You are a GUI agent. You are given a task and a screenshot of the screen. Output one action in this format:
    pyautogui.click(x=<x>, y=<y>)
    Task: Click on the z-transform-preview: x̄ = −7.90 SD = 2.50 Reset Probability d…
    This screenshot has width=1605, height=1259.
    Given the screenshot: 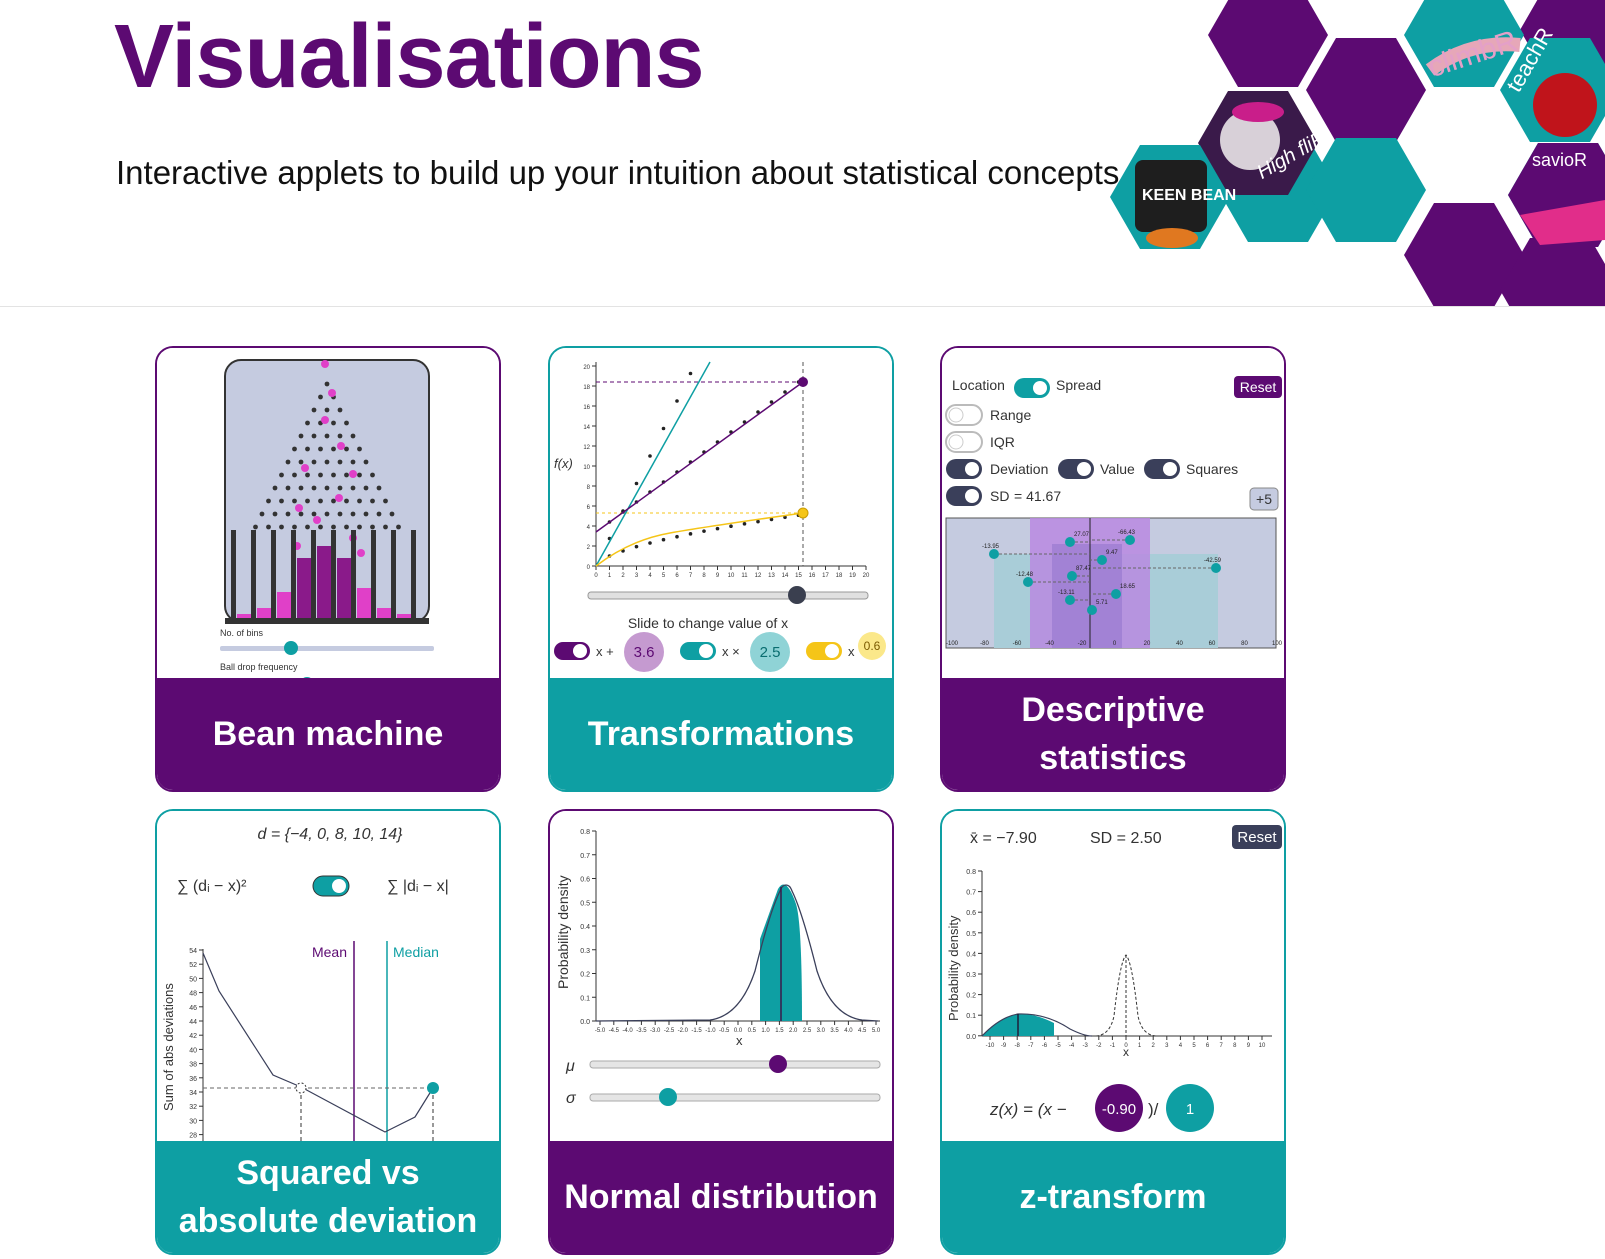 What is the action you would take?
    pyautogui.click(x=1113, y=978)
    